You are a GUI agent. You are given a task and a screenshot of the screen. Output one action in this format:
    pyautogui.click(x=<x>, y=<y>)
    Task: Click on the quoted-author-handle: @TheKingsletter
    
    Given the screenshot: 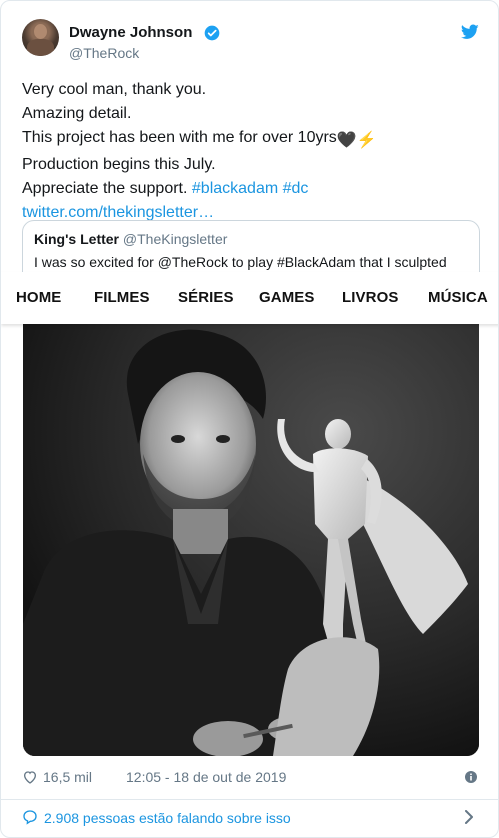 What is the action you would take?
    pyautogui.click(x=175, y=239)
    